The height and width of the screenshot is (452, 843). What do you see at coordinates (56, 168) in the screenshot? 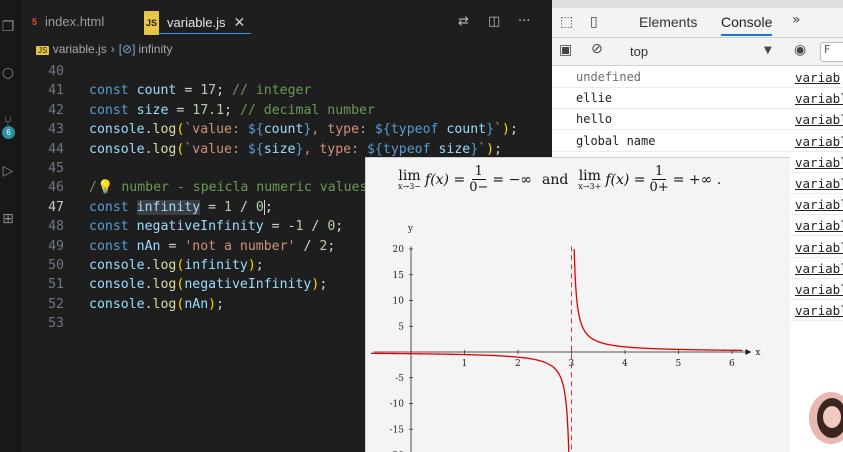
I see `line-number: 45` at bounding box center [56, 168].